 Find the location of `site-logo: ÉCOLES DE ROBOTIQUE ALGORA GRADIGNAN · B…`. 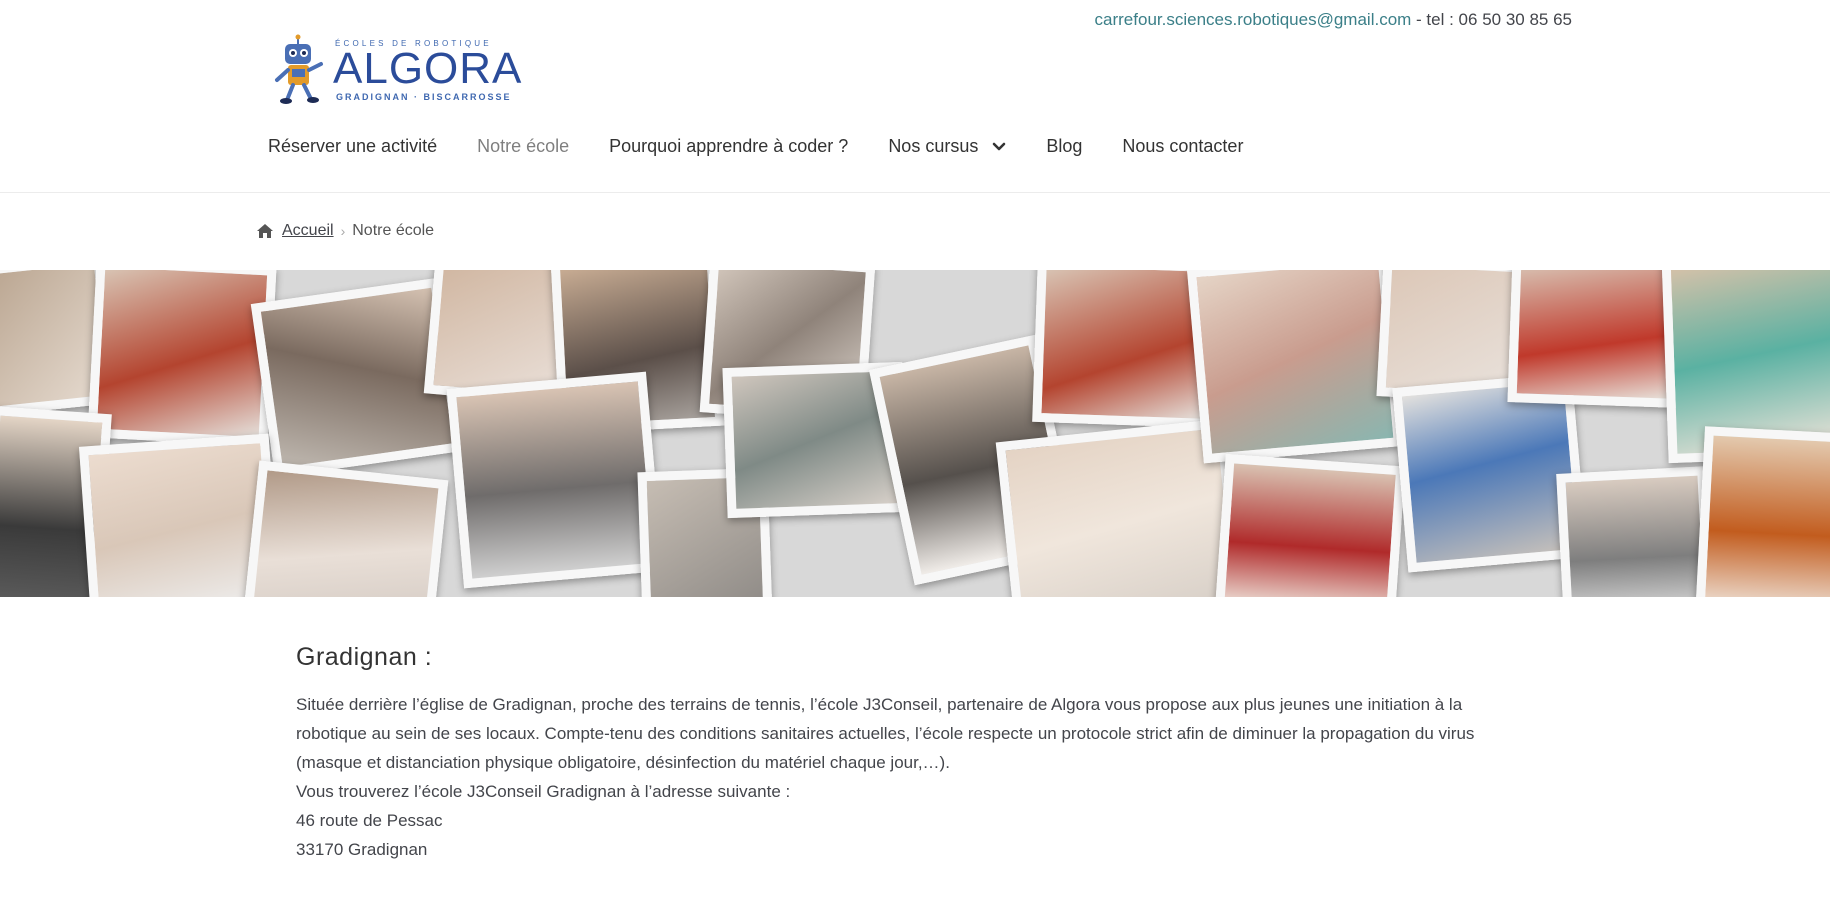

site-logo: ÉCOLES DE ROBOTIQUE ALGORA GRADIGNAN · B… is located at coordinates (401, 70).